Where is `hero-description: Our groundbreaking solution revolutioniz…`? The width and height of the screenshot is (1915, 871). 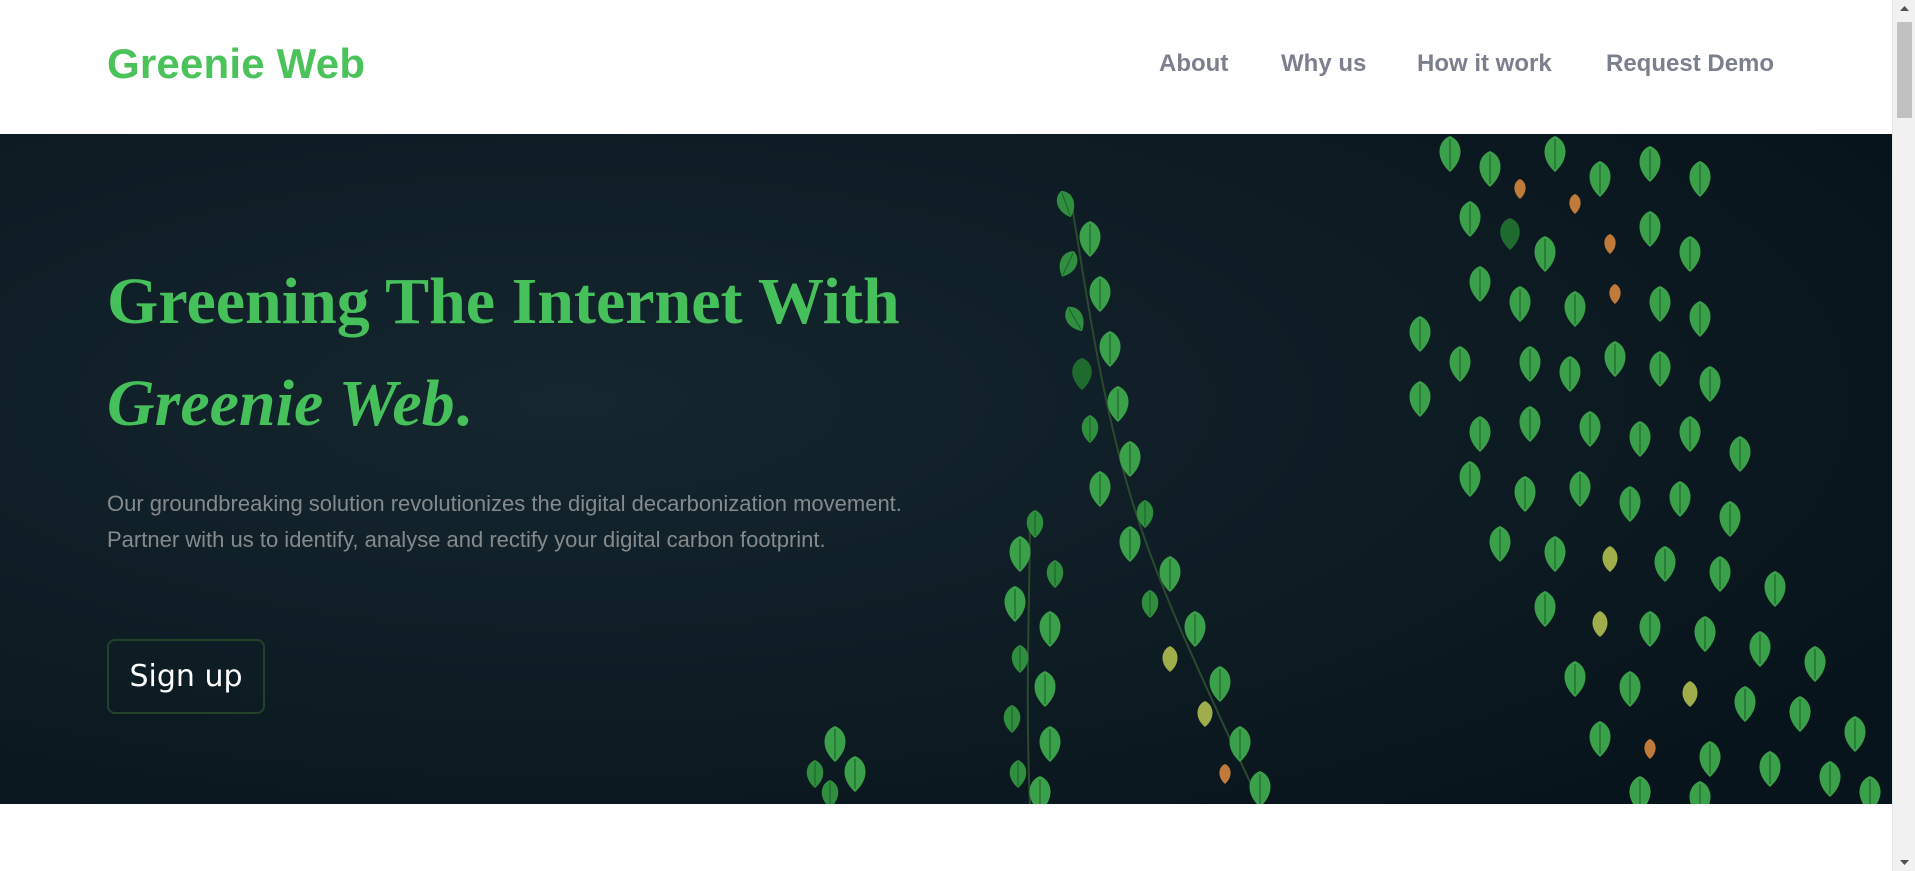 hero-description: Our groundbreaking solution revolutioniz… is located at coordinates (504, 521).